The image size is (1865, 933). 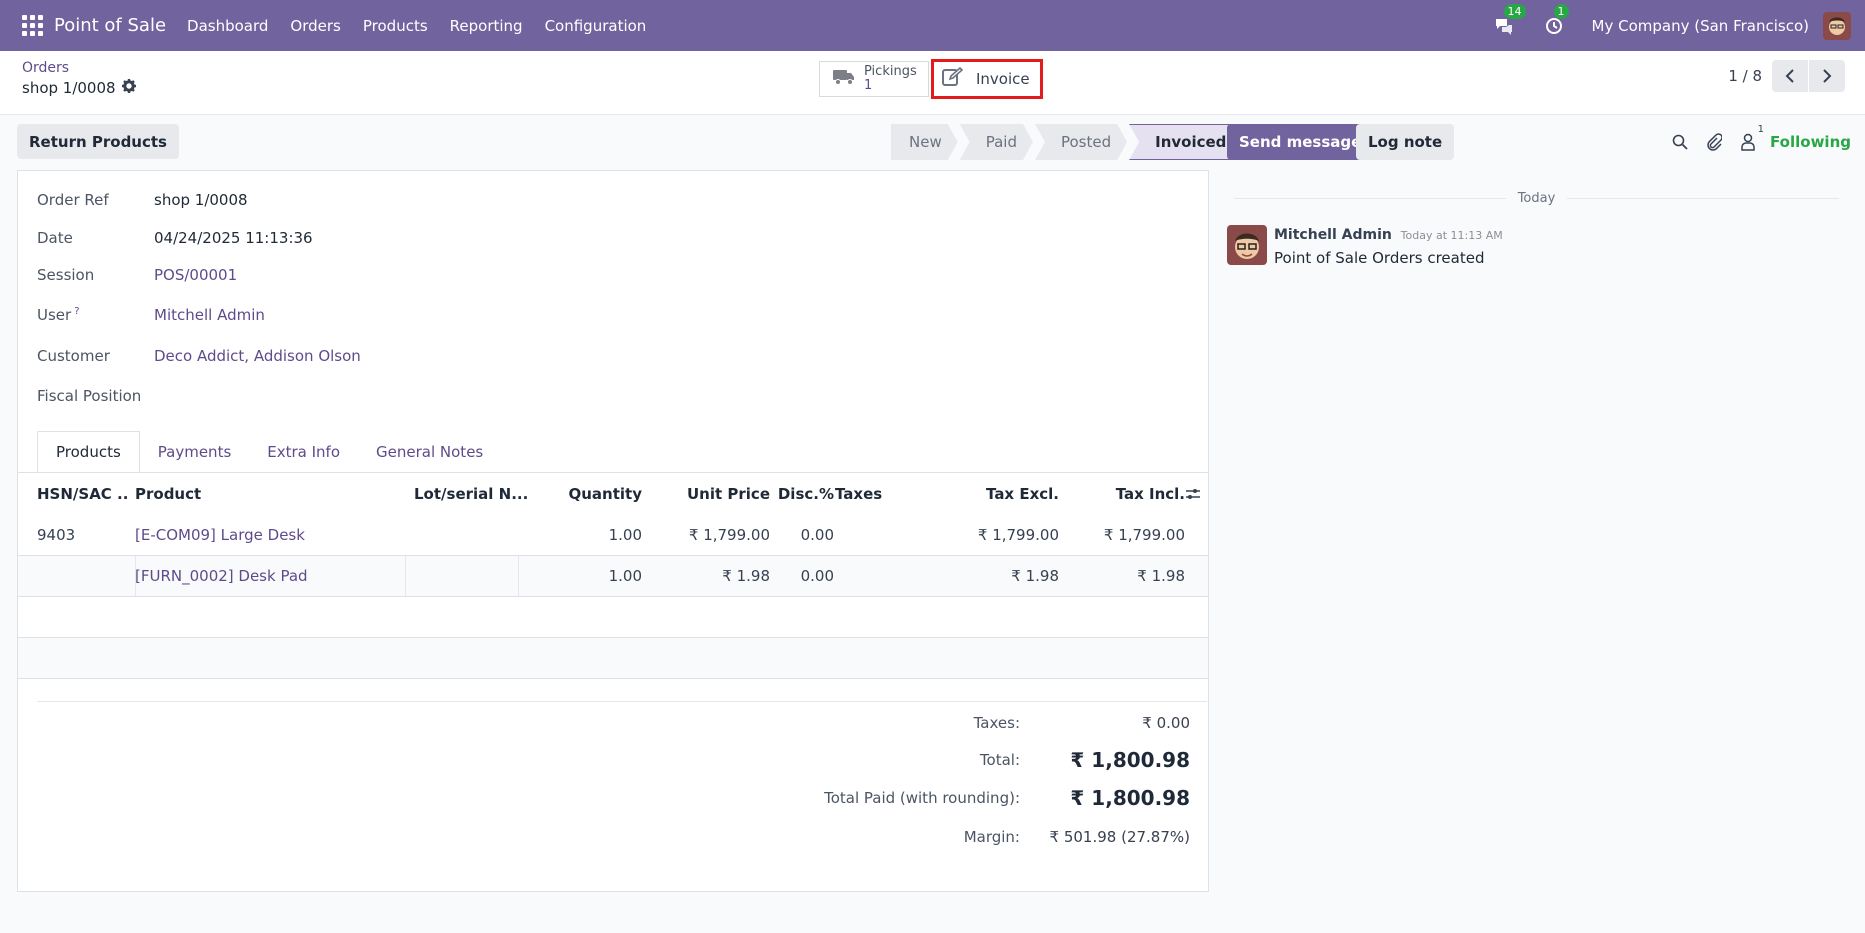 I want to click on pager-value: 1 / 8, so click(x=1745, y=76).